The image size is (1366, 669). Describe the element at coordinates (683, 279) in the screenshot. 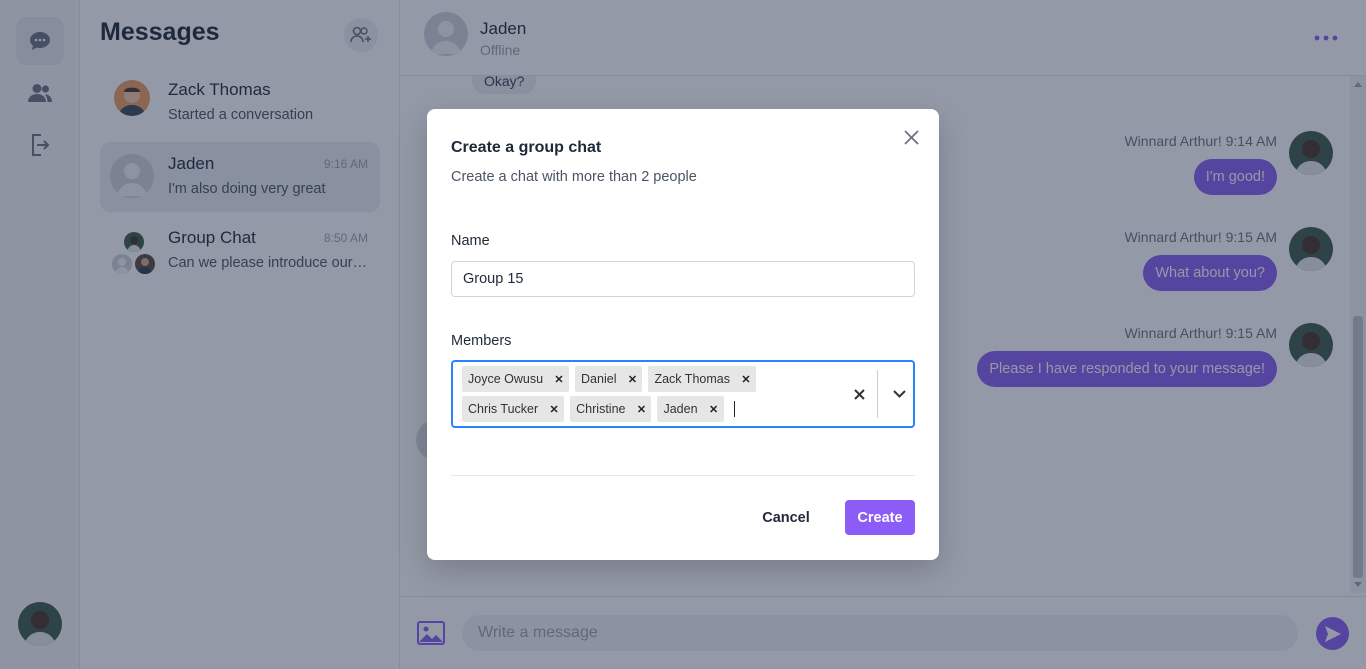

I see `group-name-input` at that location.